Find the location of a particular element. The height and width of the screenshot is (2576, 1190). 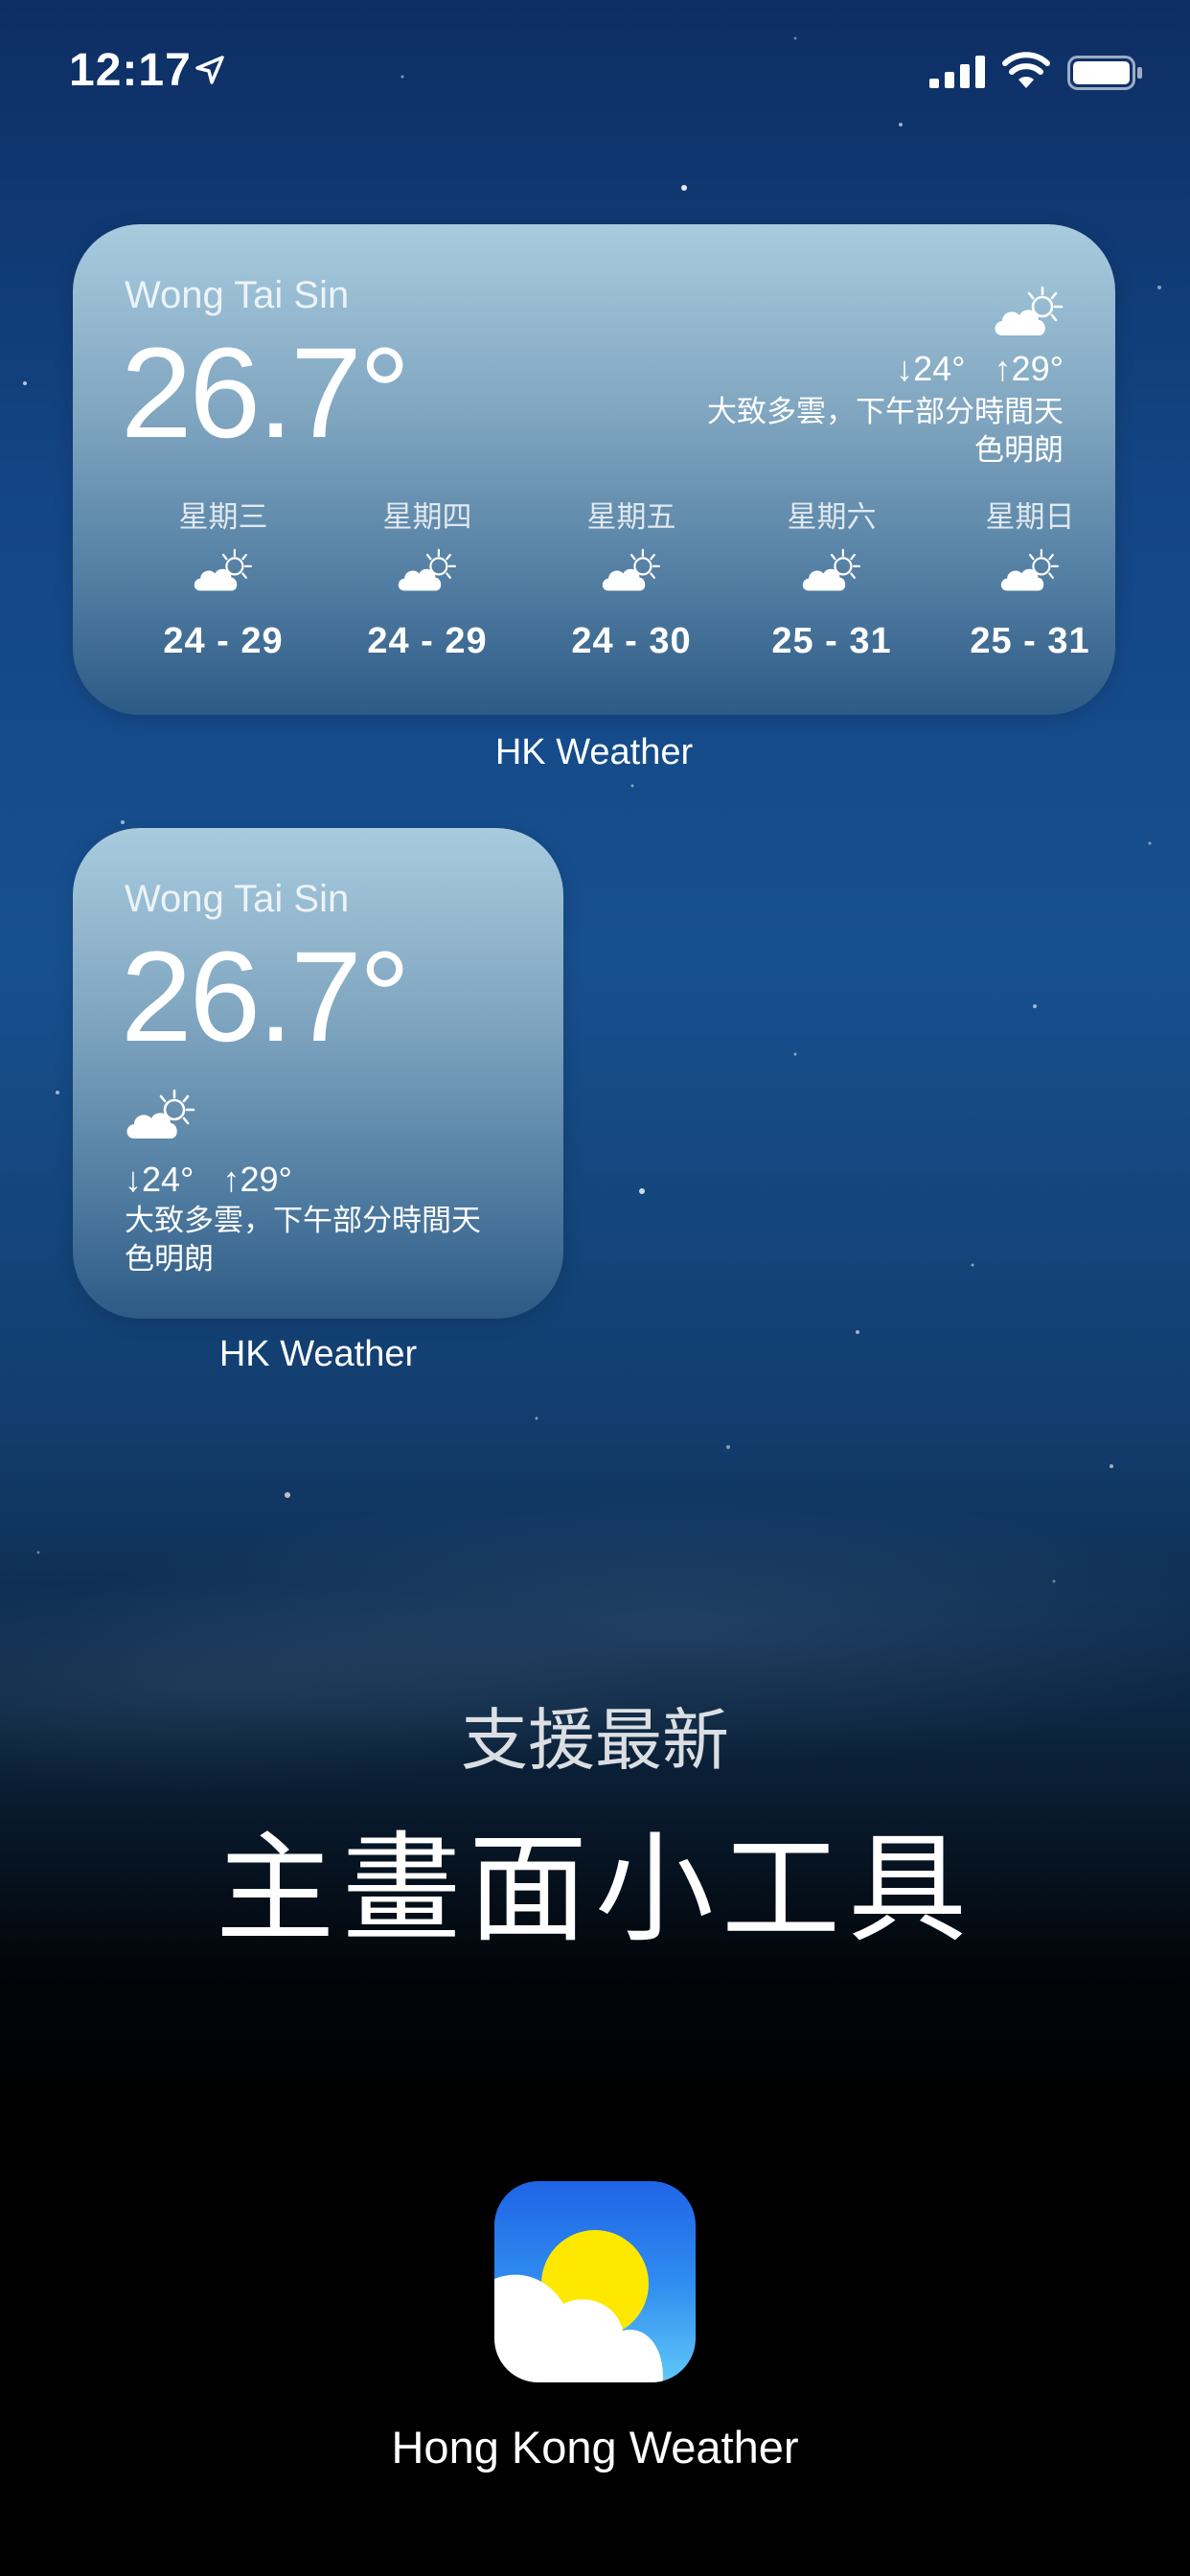

wifi-icon is located at coordinates (1026, 70).